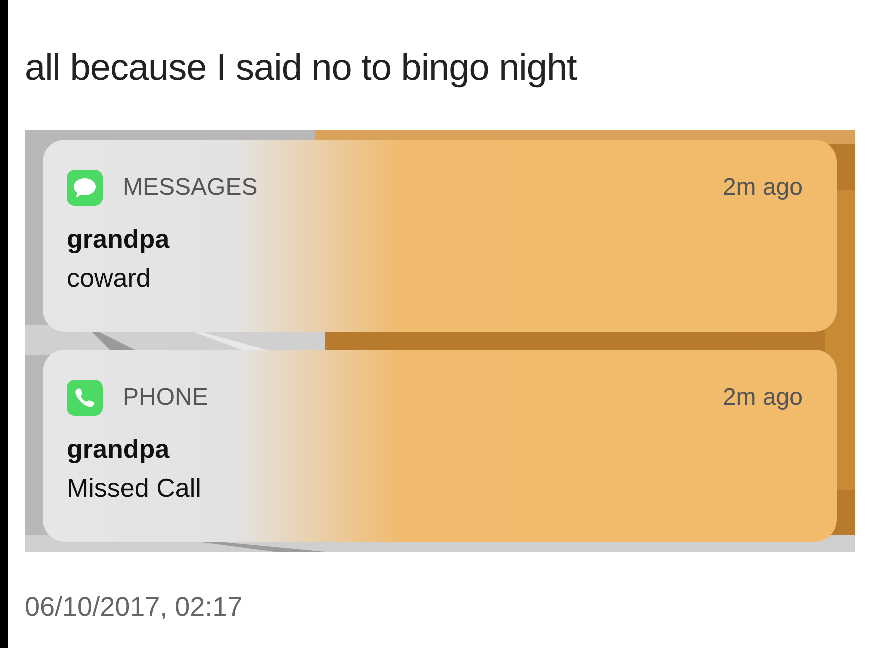 The height and width of the screenshot is (648, 871). I want to click on message-text: coward, so click(109, 278).